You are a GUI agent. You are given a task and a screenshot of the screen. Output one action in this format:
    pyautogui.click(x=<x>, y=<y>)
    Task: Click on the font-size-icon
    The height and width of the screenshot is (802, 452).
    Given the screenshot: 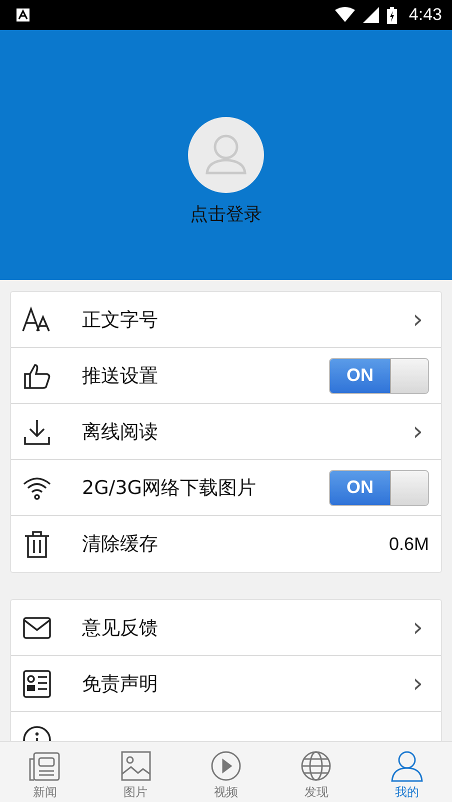 What is the action you would take?
    pyautogui.click(x=37, y=319)
    